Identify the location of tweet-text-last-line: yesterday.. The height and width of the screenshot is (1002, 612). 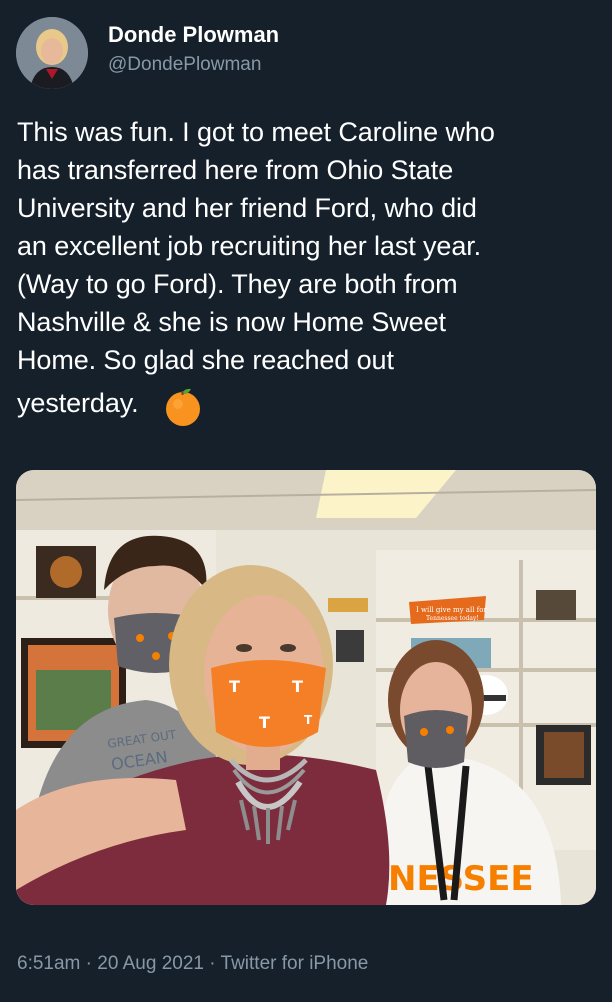
(307, 403).